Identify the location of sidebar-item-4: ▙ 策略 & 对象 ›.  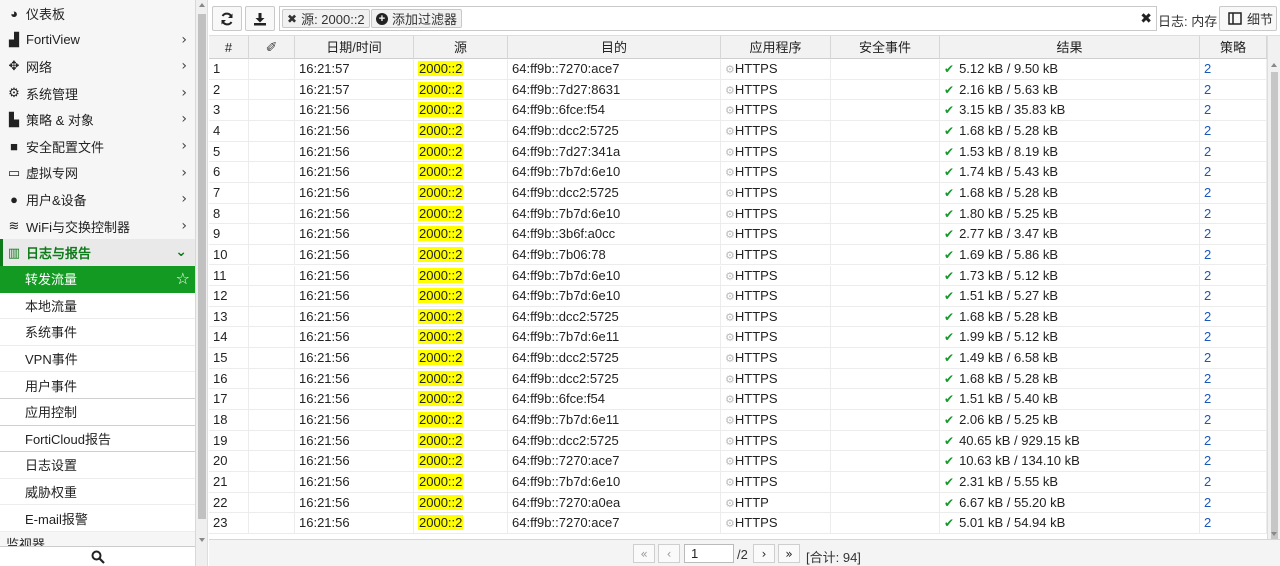
(97, 119).